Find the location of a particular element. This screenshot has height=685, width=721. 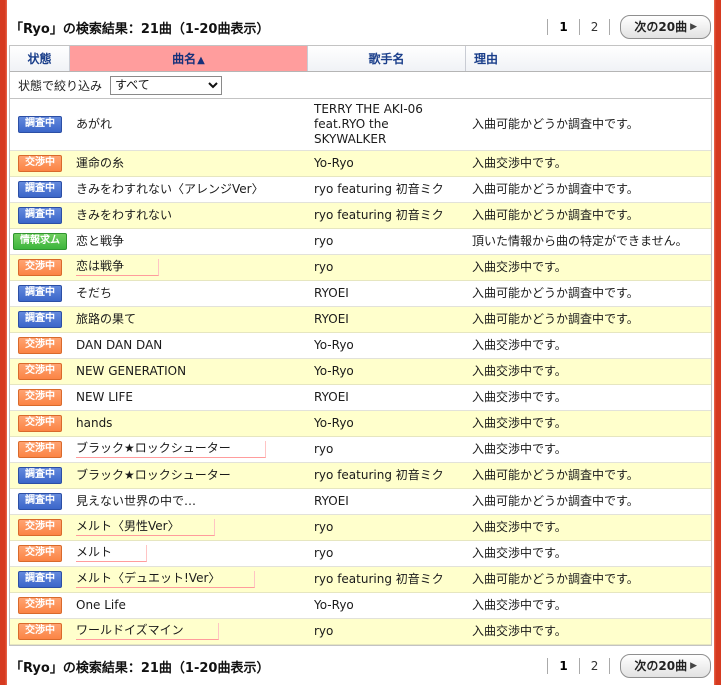

results-header-top: 「Ryo」の検索結果：21曲（1-20曲表示） 1 2 次の20曲 ▶ is located at coordinates (360, 27).